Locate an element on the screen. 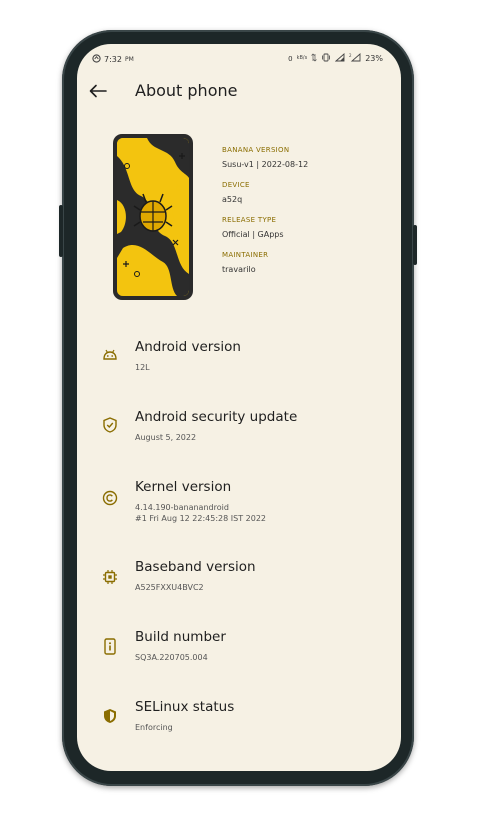  setting-selinux-status: SELinux status Enforcing is located at coordinates (239, 724).